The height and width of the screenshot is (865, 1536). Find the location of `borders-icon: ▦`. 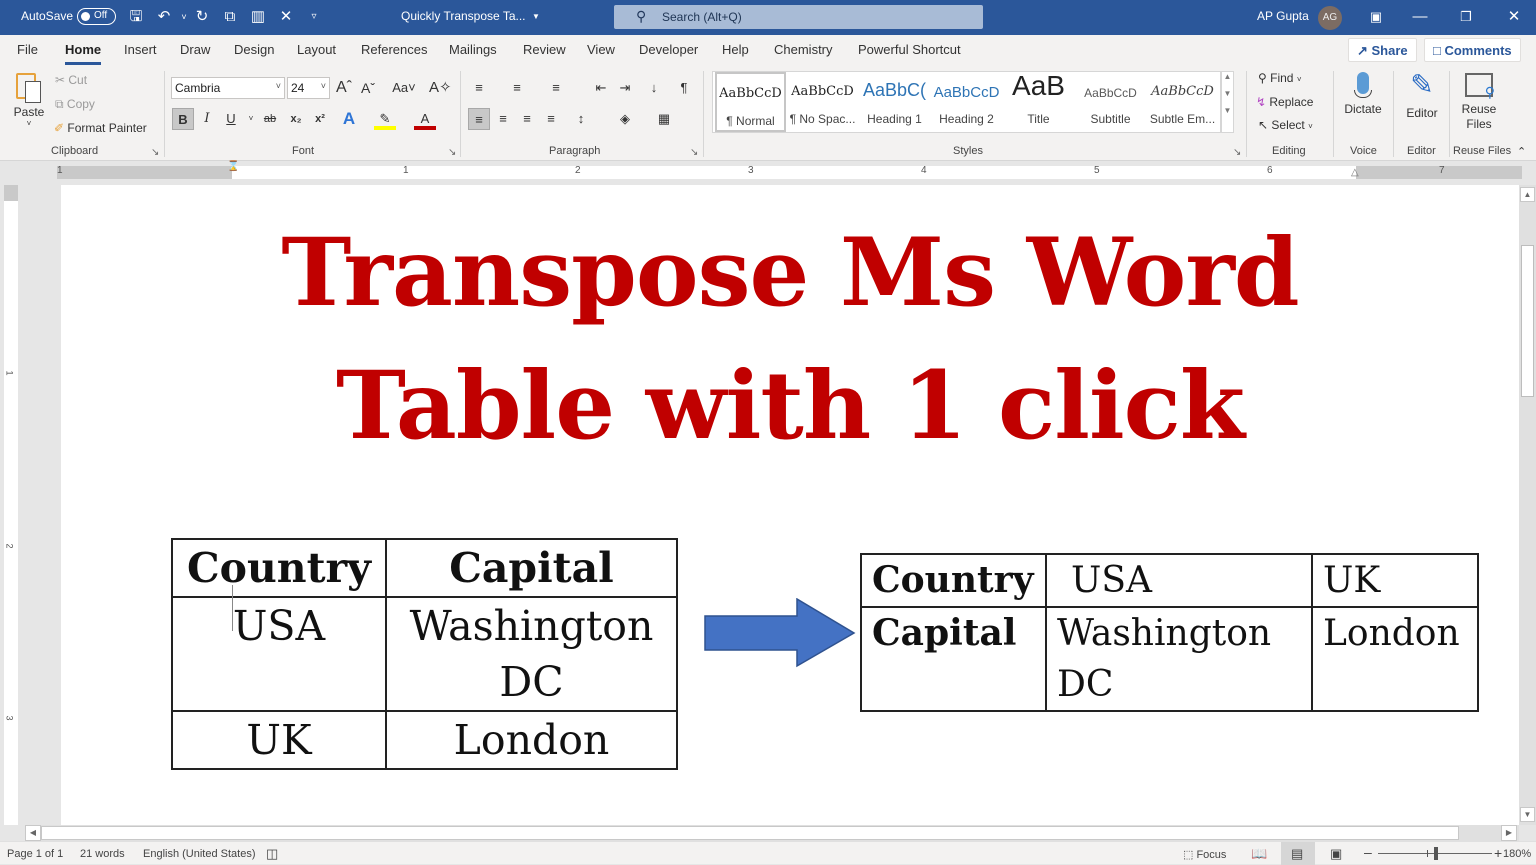

borders-icon: ▦ is located at coordinates (664, 119).